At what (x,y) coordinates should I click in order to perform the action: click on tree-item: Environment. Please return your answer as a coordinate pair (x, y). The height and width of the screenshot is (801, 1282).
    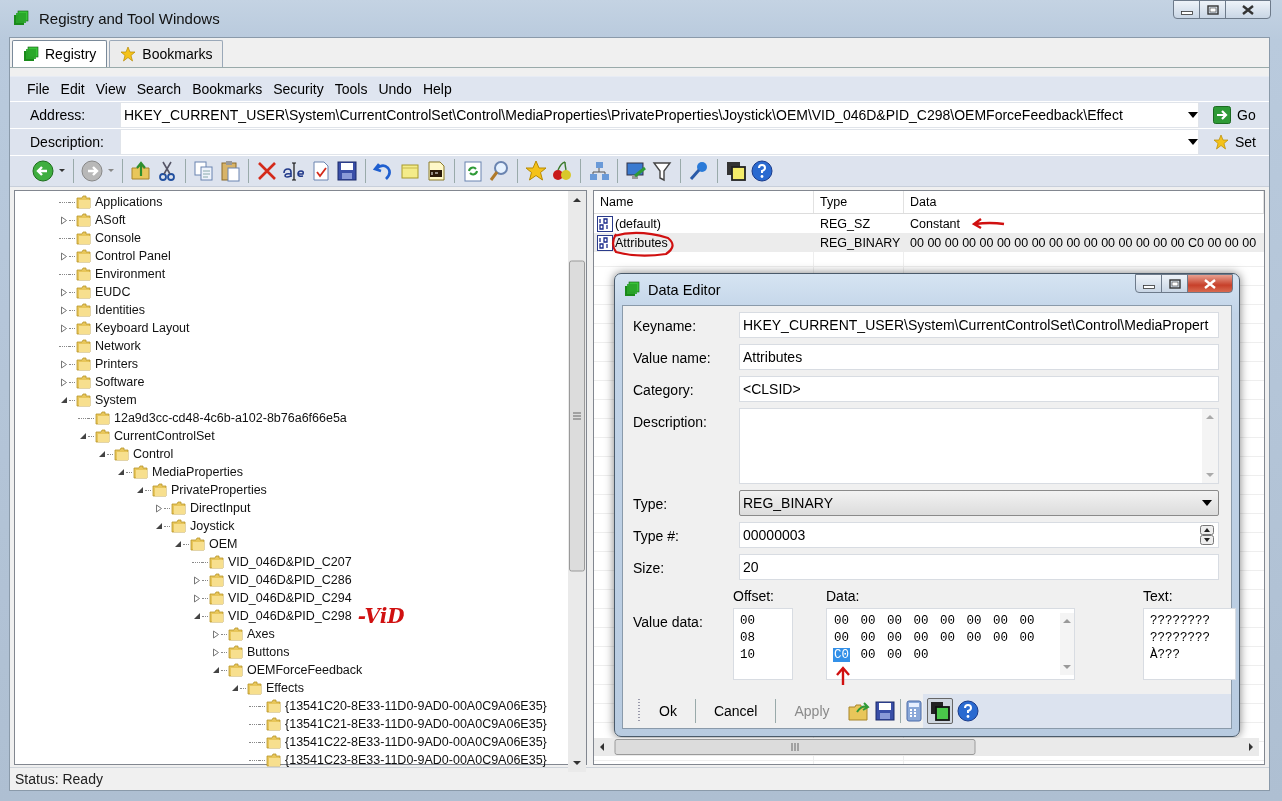
    Looking at the image, I should click on (130, 274).